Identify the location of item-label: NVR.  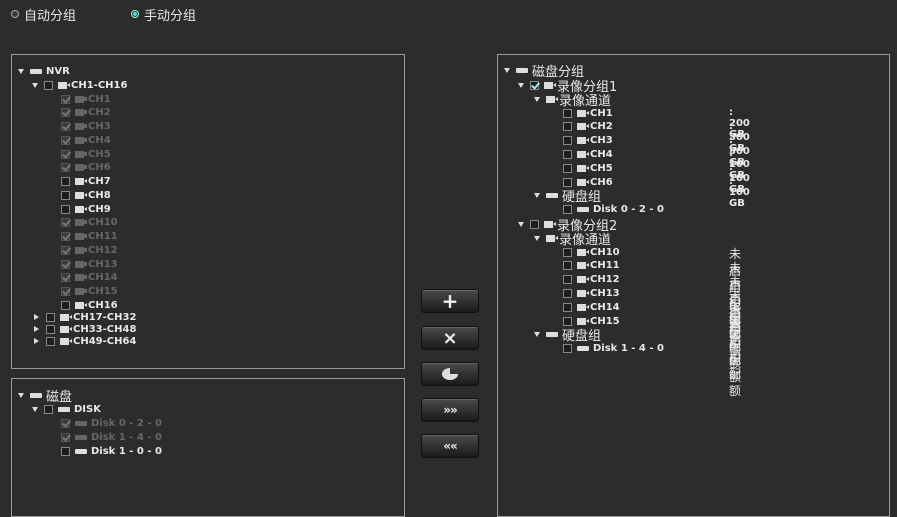
(58, 71).